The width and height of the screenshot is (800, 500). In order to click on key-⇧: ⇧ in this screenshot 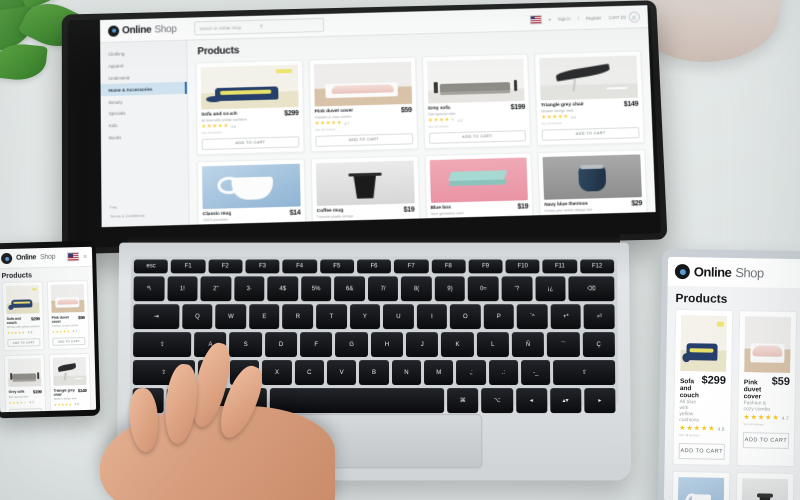, I will do `click(584, 373)`.